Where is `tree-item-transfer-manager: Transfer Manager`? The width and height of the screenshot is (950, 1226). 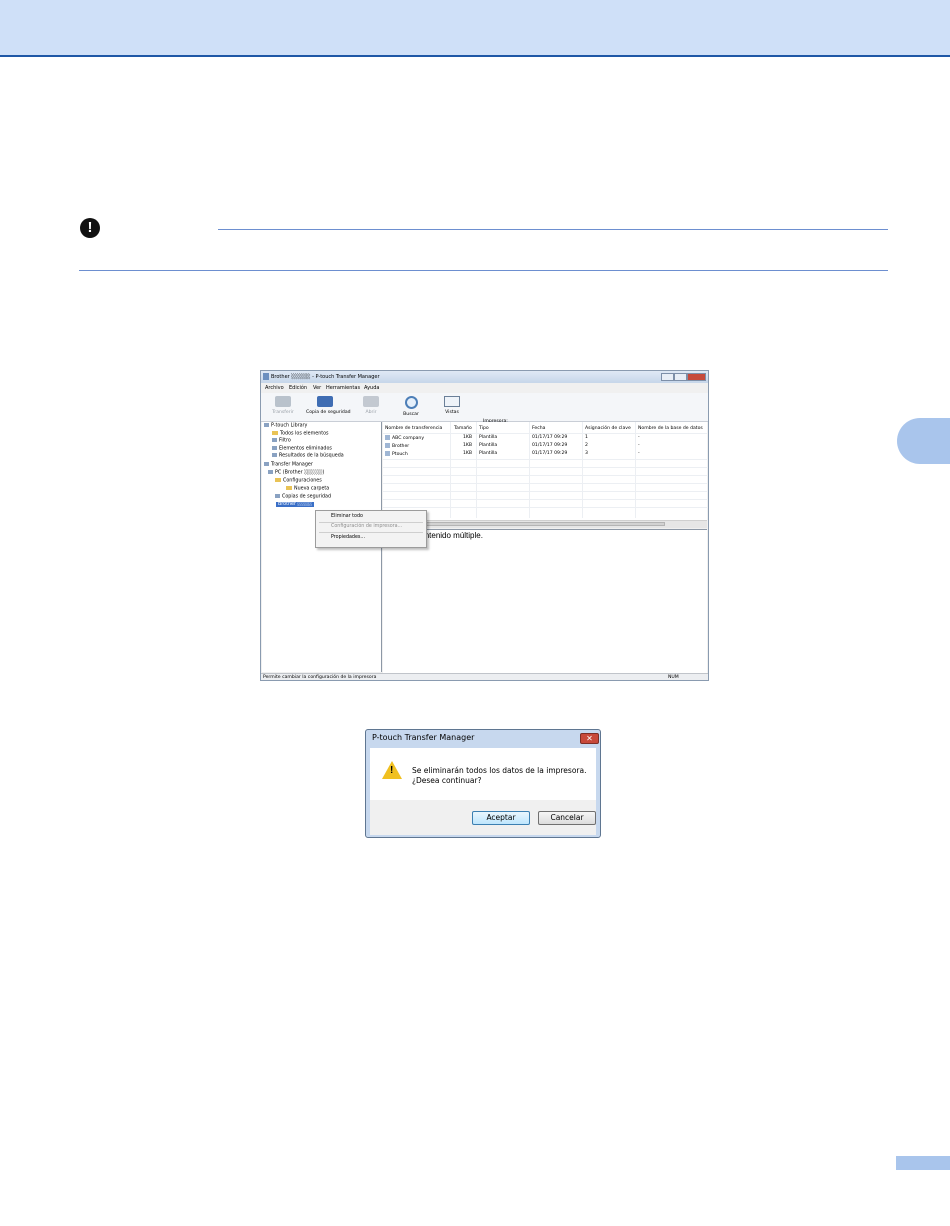
tree-item-transfer-manager: Transfer Manager is located at coordinates (288, 465).